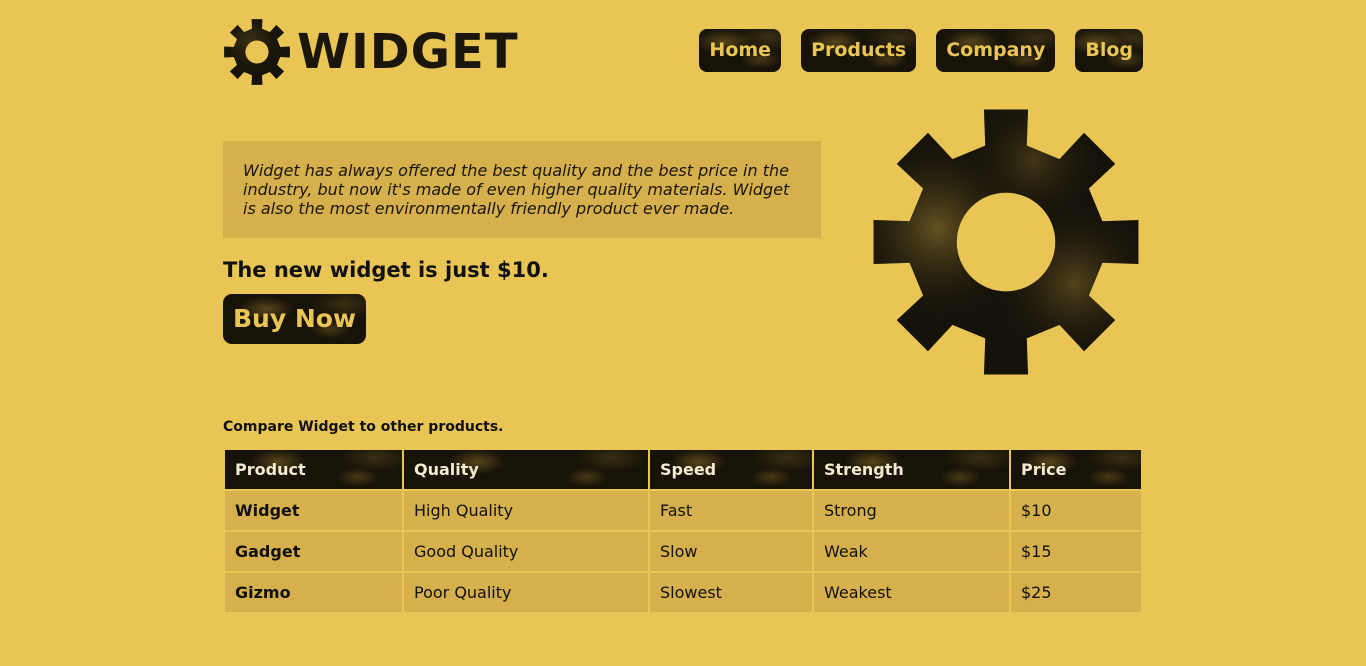  Describe the element at coordinates (1076, 510) in the screenshot. I see `cell-price: $10` at that location.